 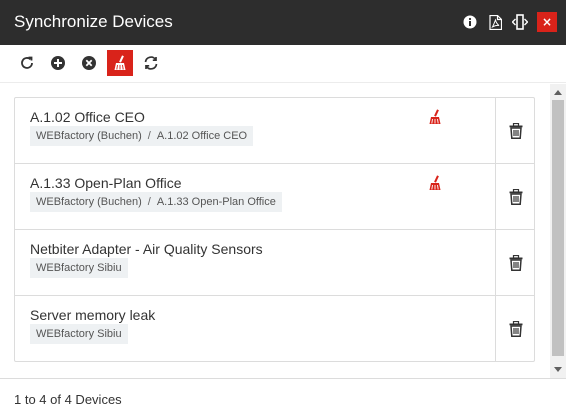 What do you see at coordinates (283, 64) in the screenshot?
I see `toolbar` at bounding box center [283, 64].